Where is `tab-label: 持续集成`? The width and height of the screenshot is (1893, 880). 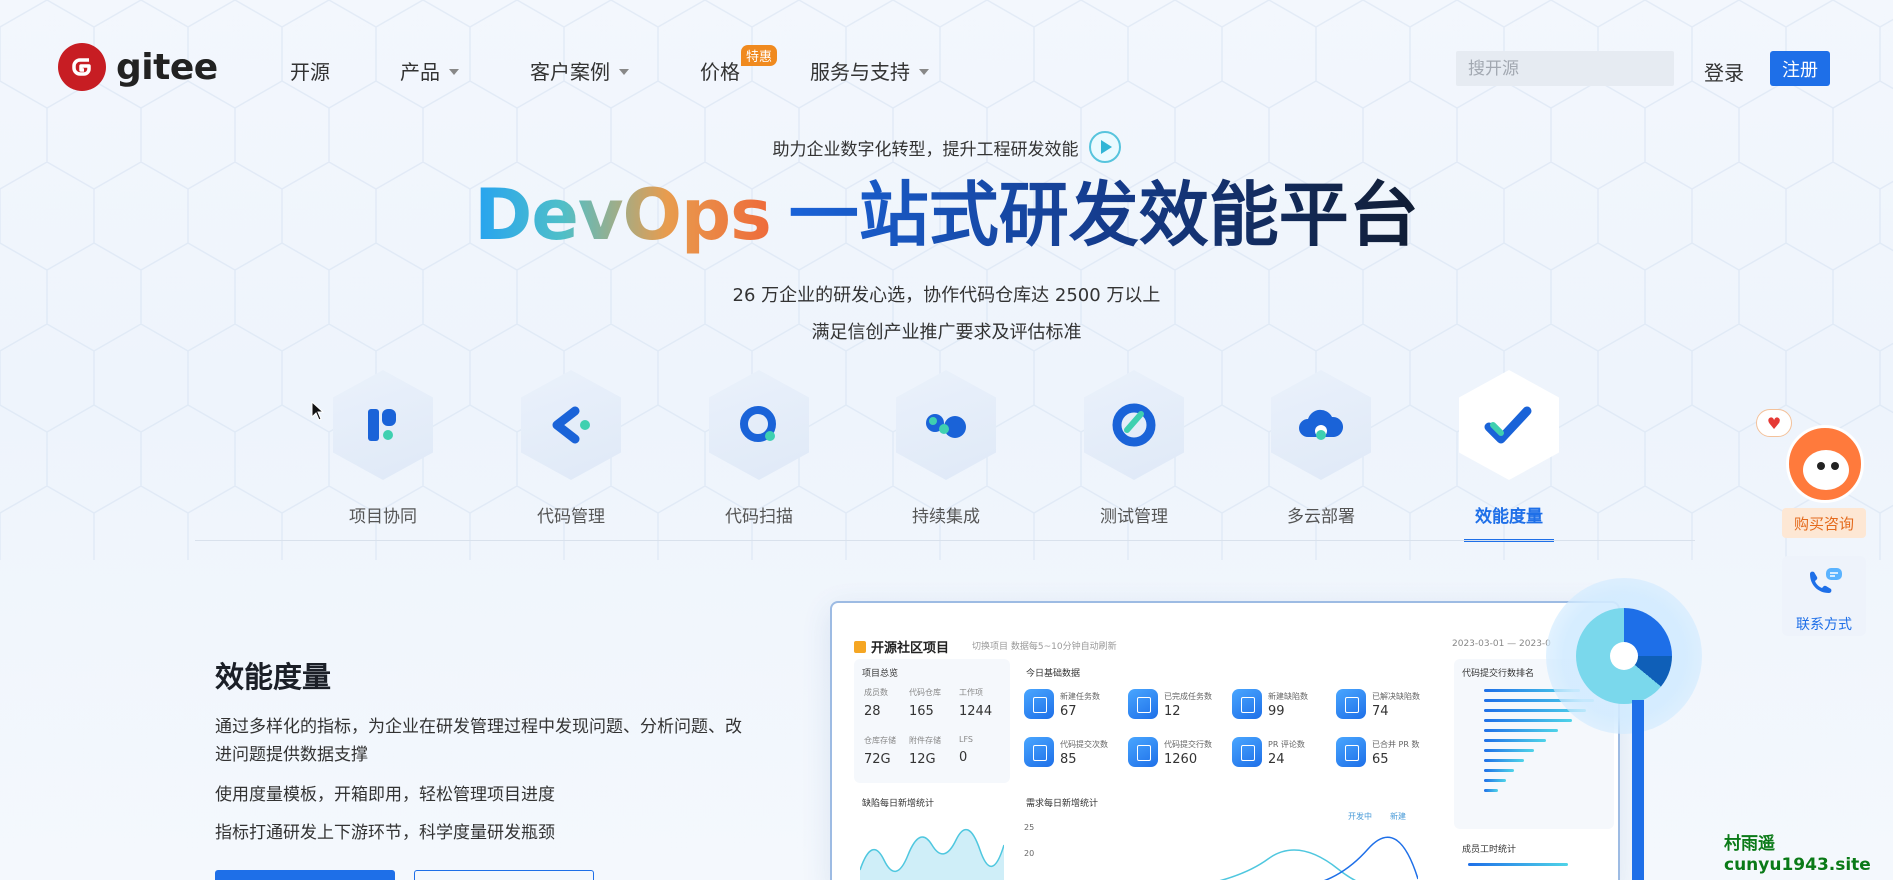
tab-label: 持续集成 is located at coordinates (946, 517).